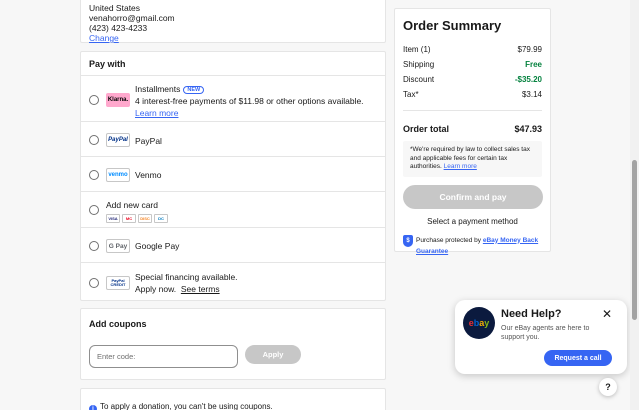  I want to click on installments-radio, so click(94, 100).